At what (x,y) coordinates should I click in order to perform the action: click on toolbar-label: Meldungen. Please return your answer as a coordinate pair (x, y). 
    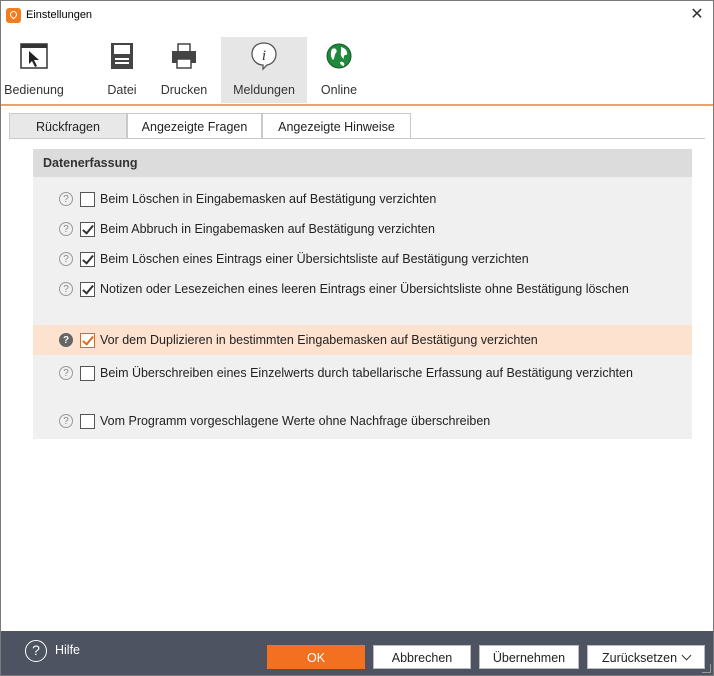
    Looking at the image, I should click on (264, 90).